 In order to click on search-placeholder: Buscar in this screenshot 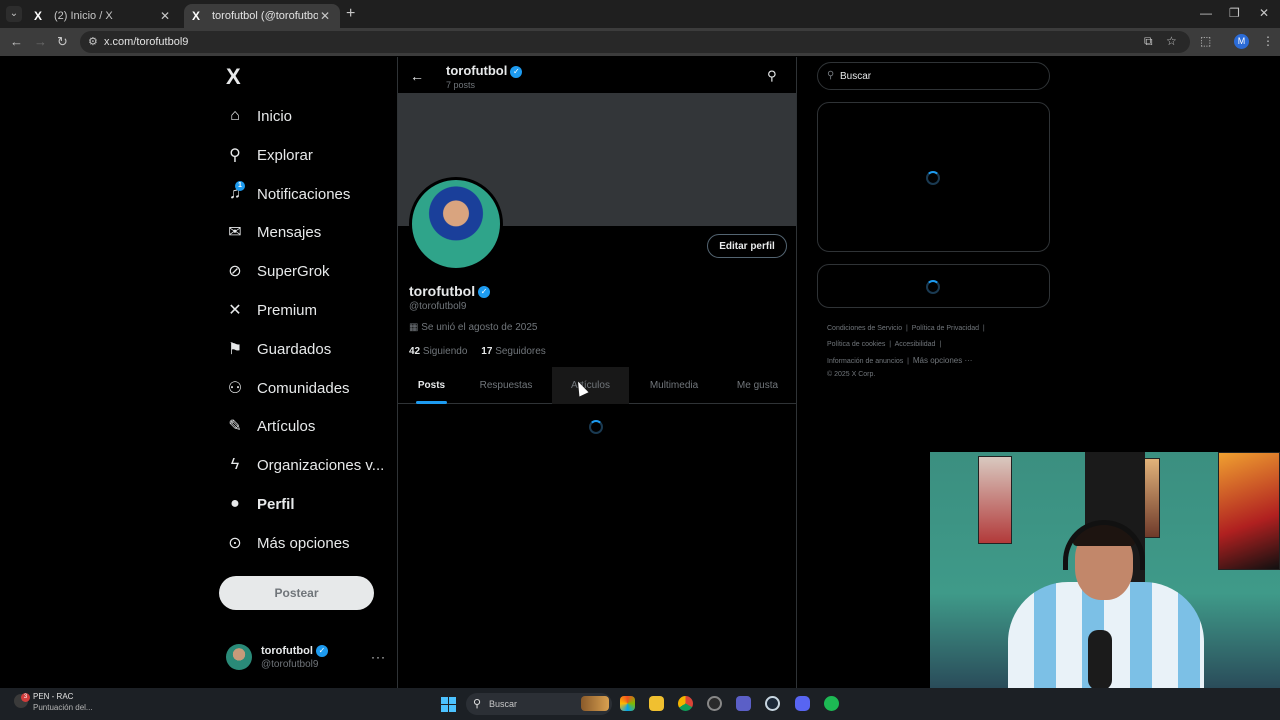, I will do `click(856, 76)`.